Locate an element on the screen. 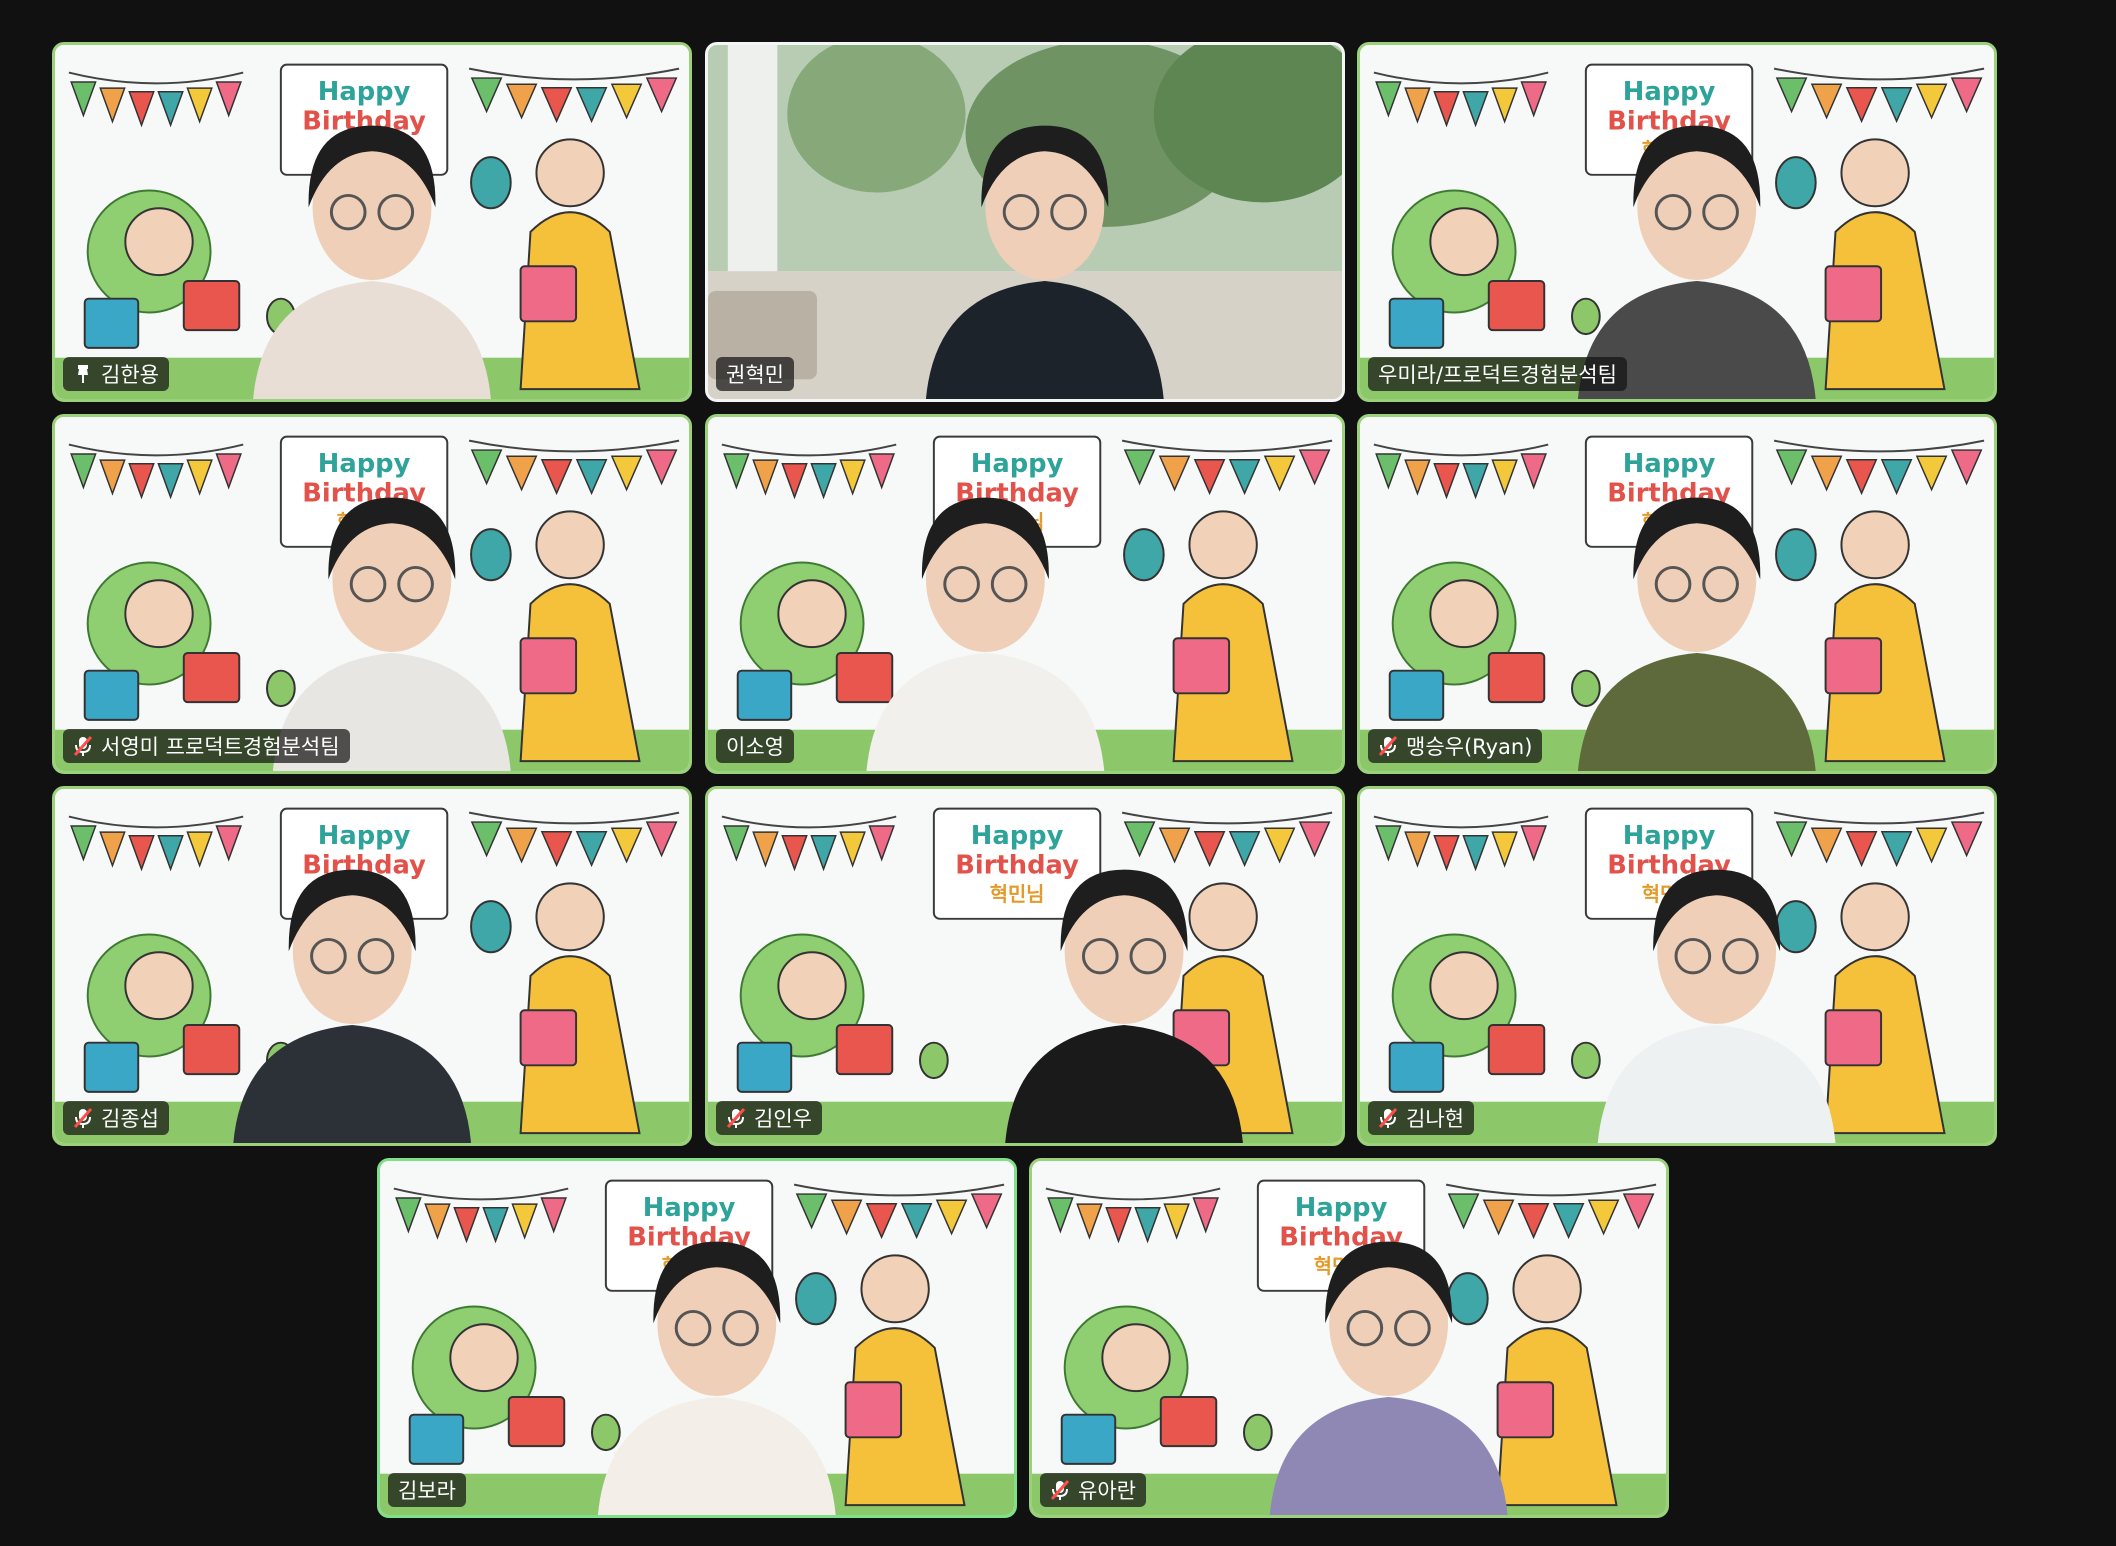 This screenshot has height=1546, width=2116. participant-name-tag: 맹승우(Ryan) is located at coordinates (1455, 746).